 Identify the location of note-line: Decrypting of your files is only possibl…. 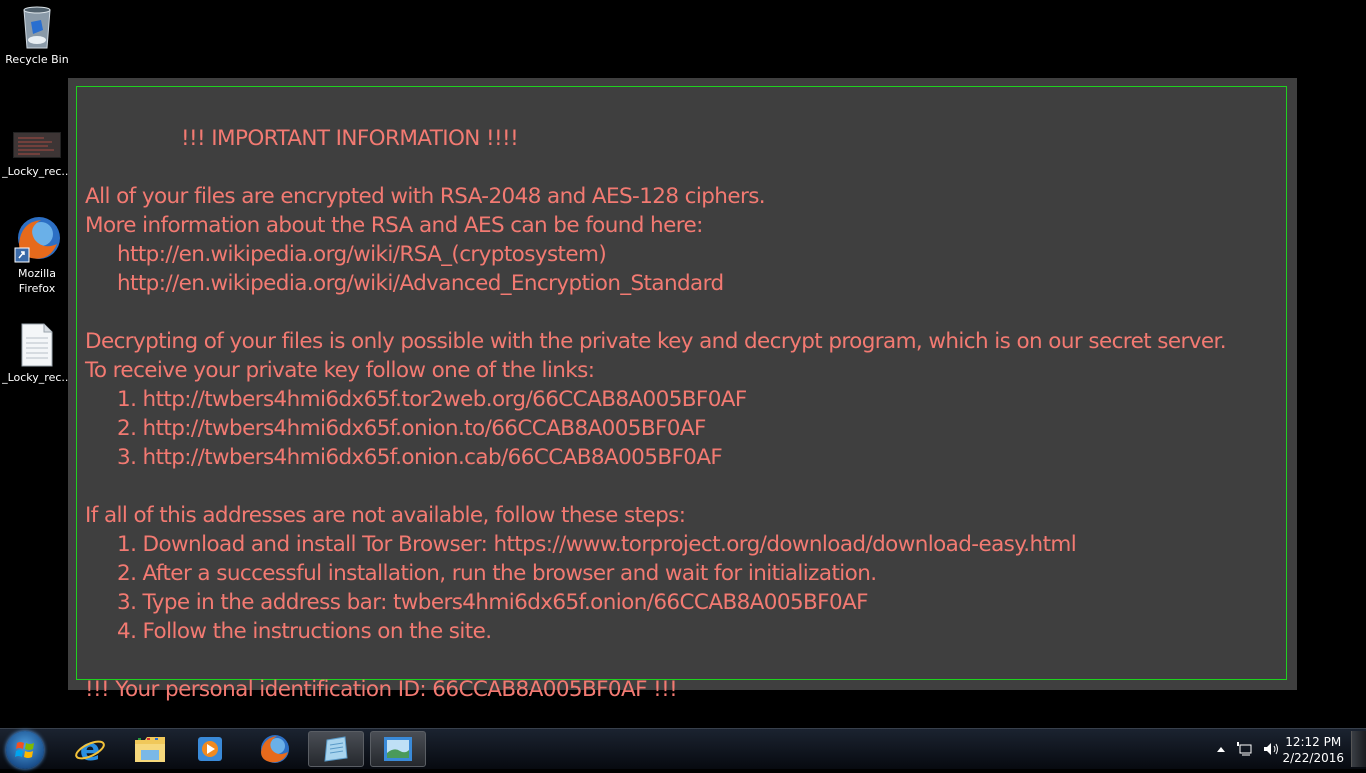
(656, 341).